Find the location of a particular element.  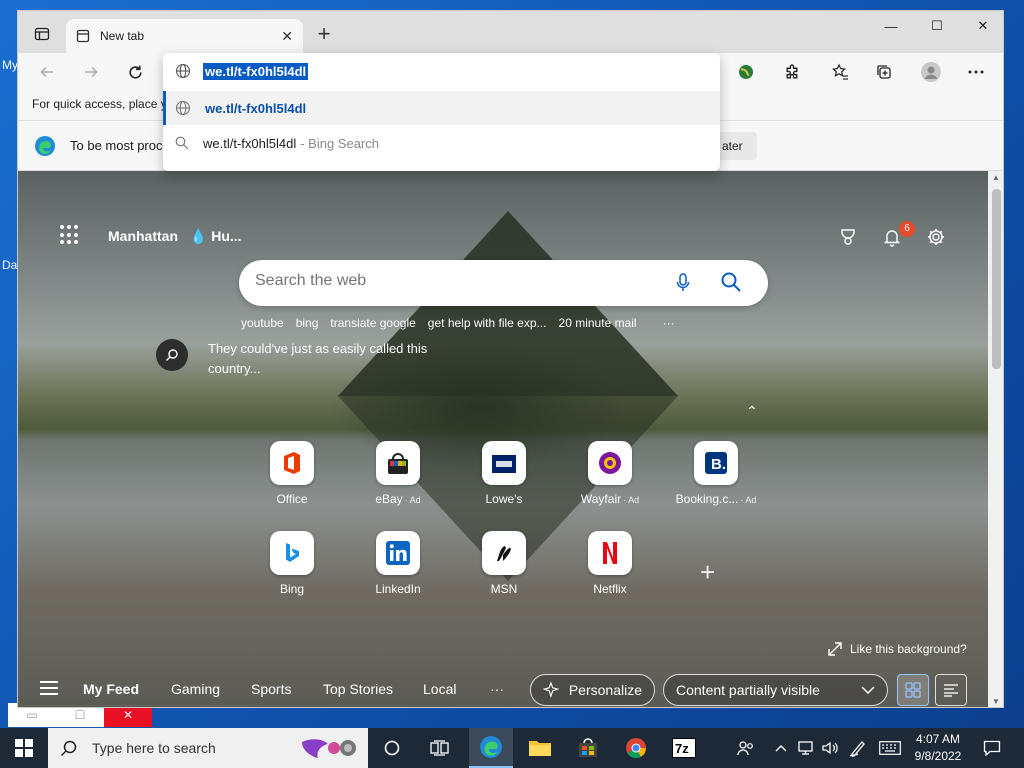

back-button is located at coordinates (47, 72).